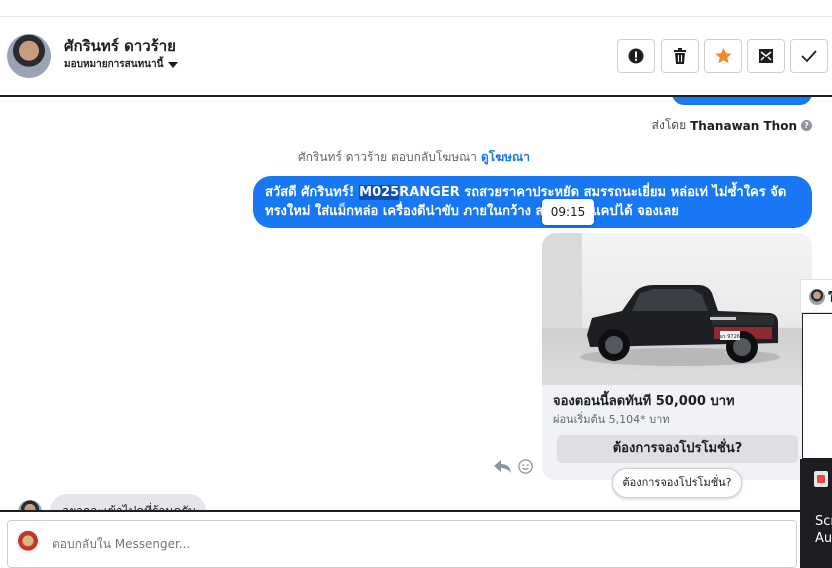 The image size is (832, 568). What do you see at coordinates (743, 125) in the screenshot?
I see `sent-by-name: Thanawan Thon` at bounding box center [743, 125].